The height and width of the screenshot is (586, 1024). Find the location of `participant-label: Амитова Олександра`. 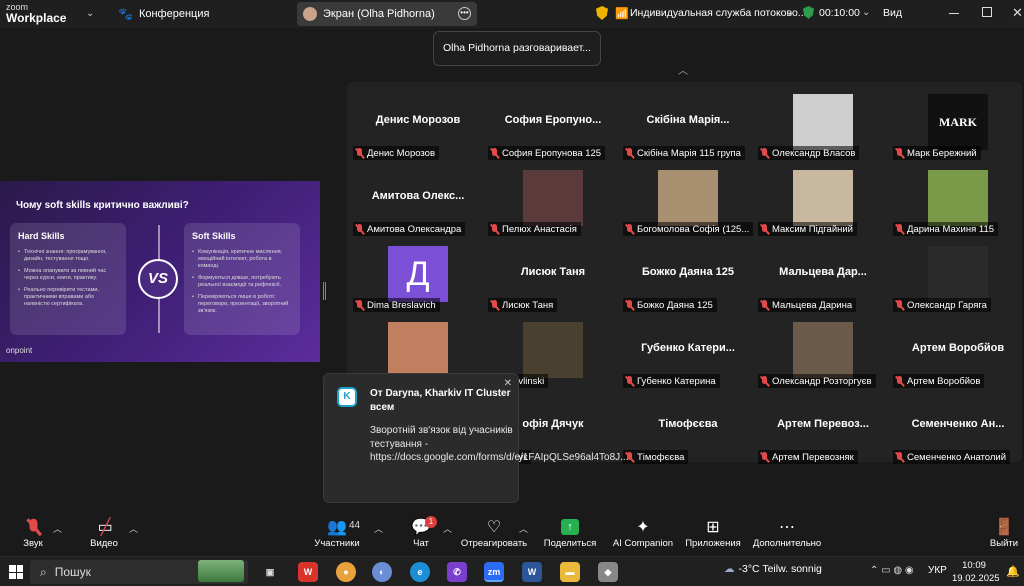

participant-label: Амитова Олександра is located at coordinates (409, 229).